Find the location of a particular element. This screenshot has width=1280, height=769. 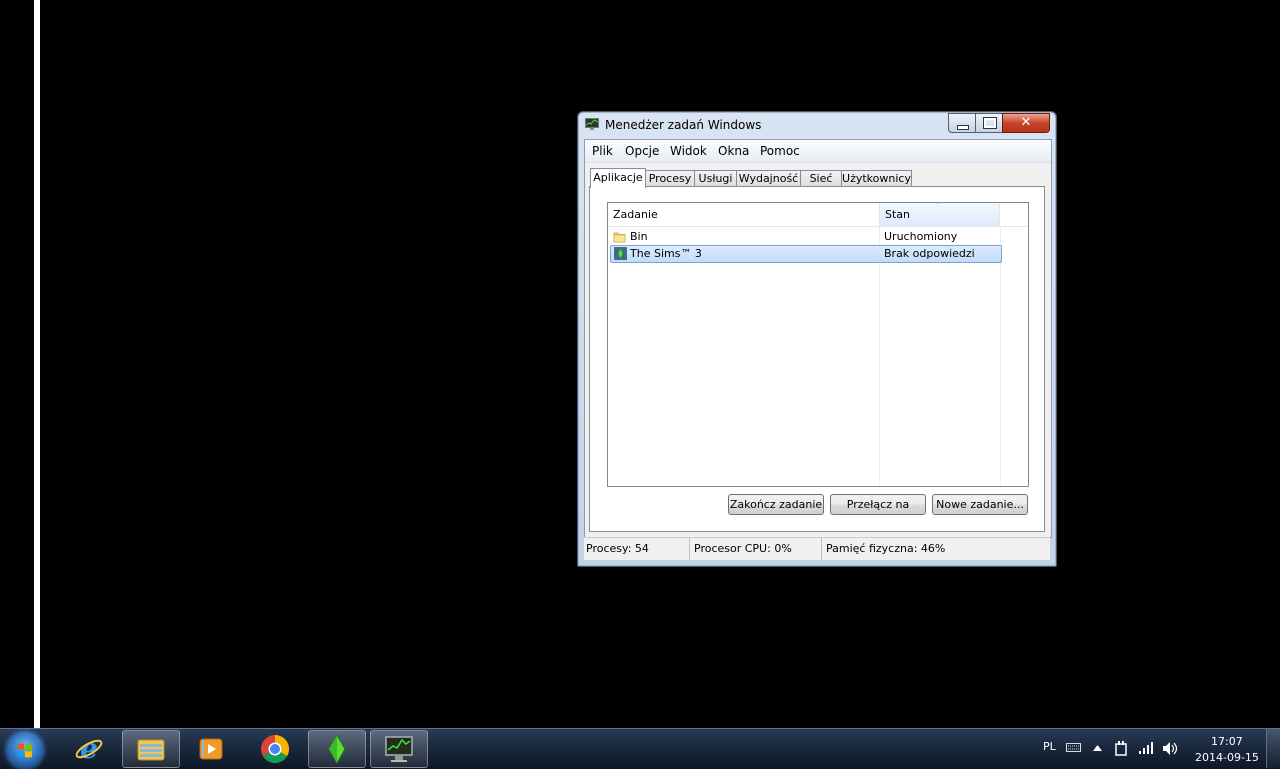

maximize-button is located at coordinates (989, 123).